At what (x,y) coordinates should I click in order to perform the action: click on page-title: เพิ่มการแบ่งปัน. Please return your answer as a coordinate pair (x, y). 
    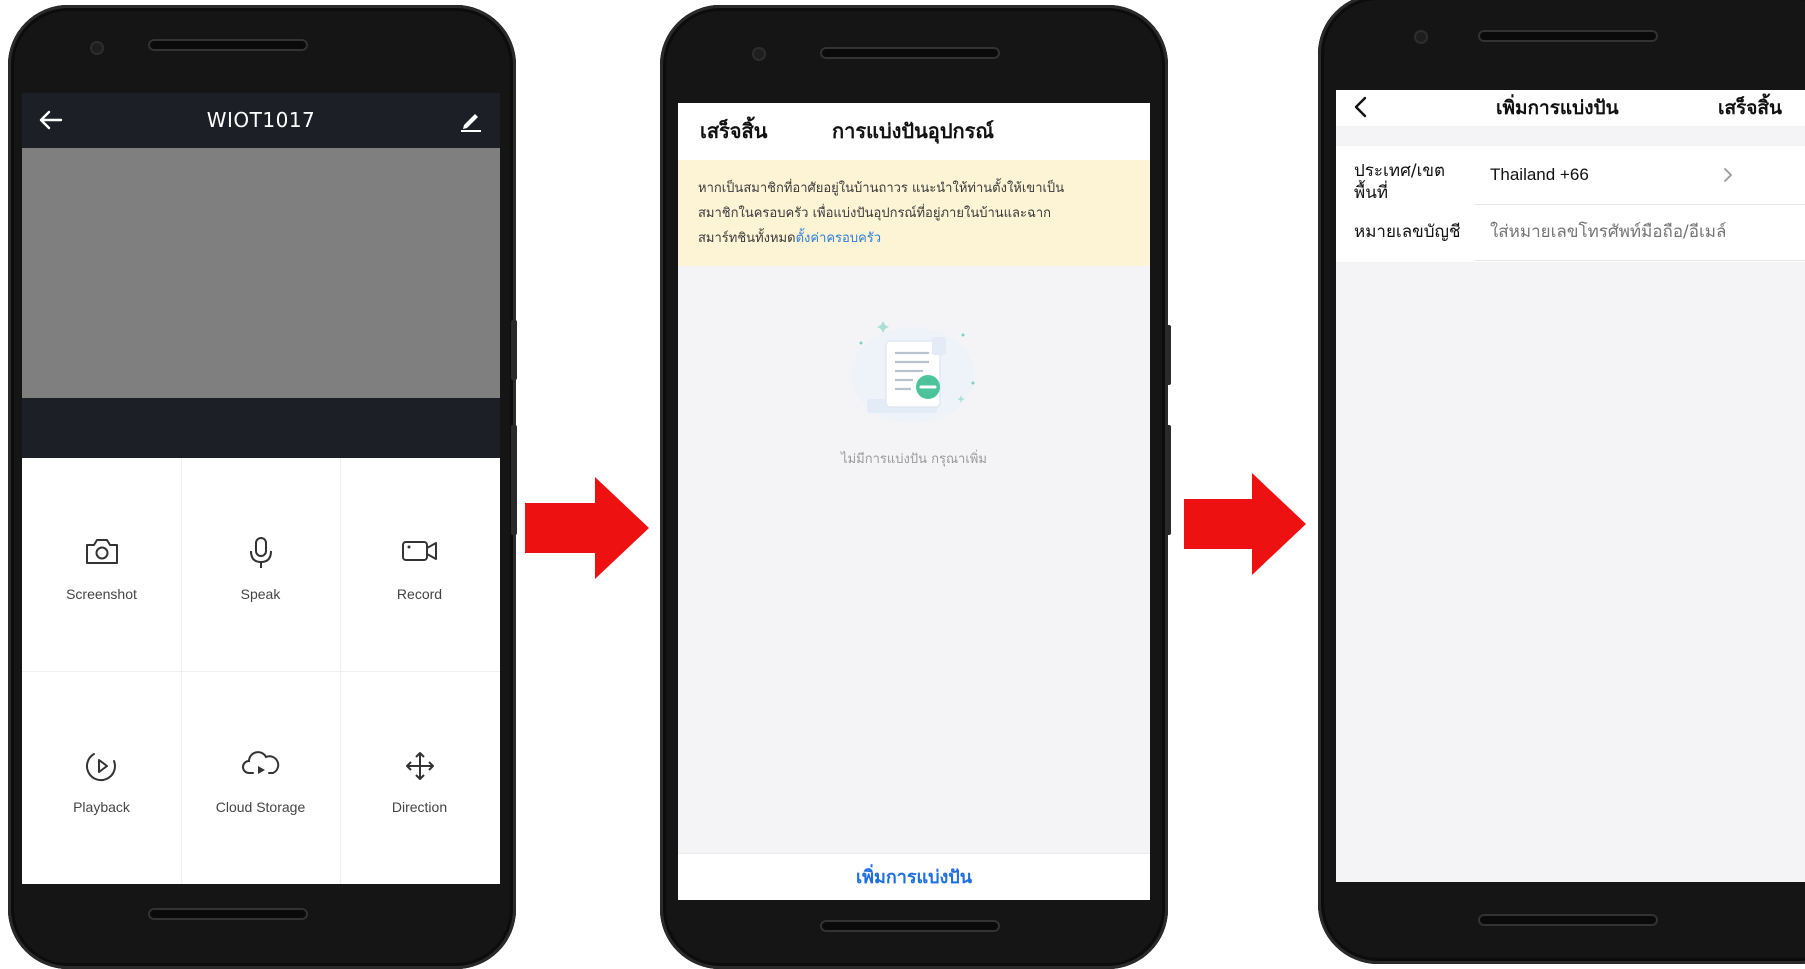
    Looking at the image, I should click on (1557, 108).